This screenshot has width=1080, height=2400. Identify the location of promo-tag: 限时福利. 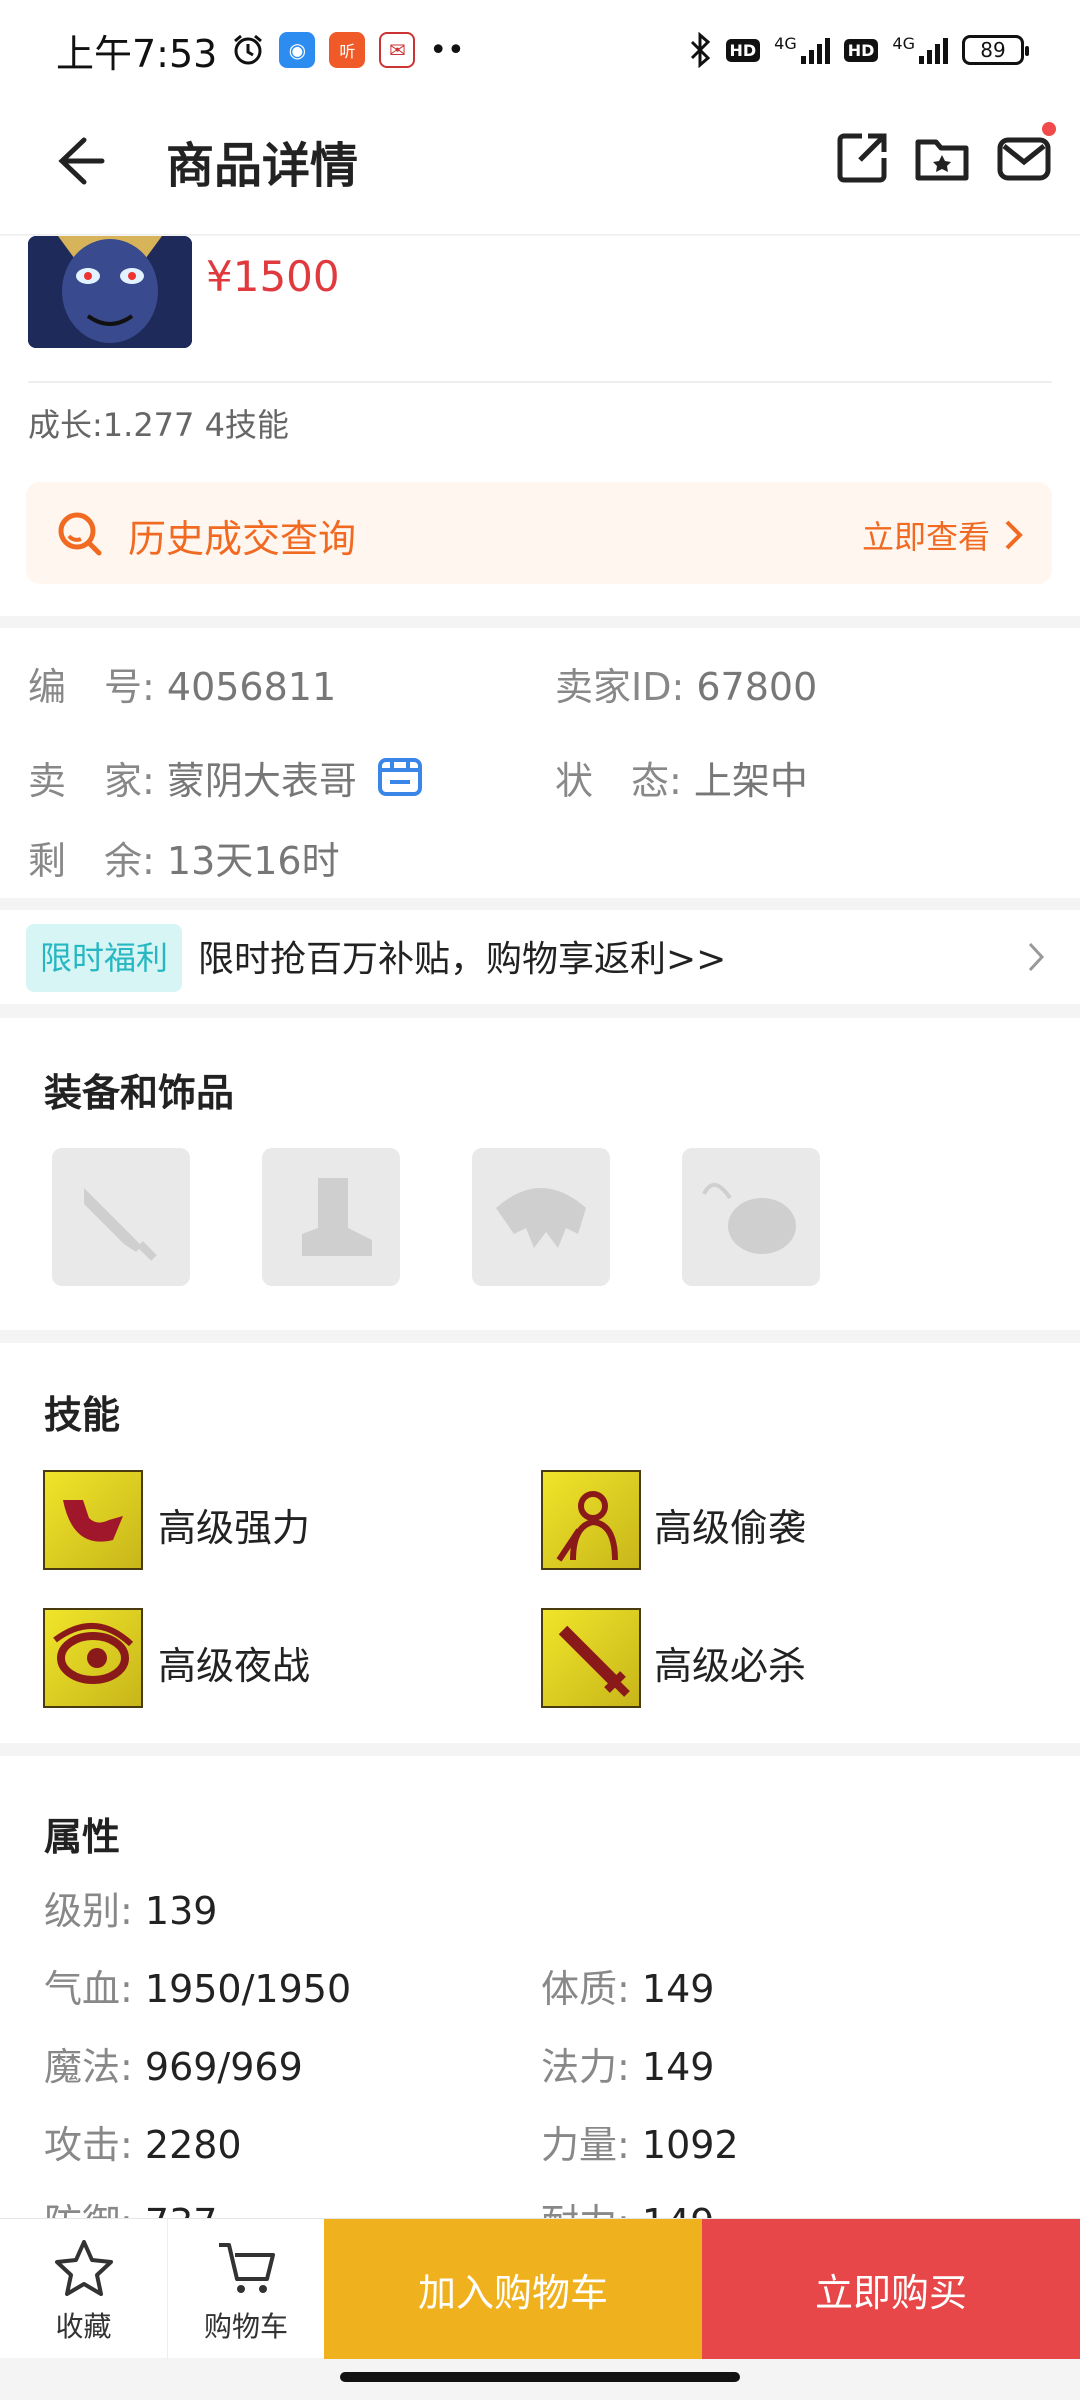
(104, 958).